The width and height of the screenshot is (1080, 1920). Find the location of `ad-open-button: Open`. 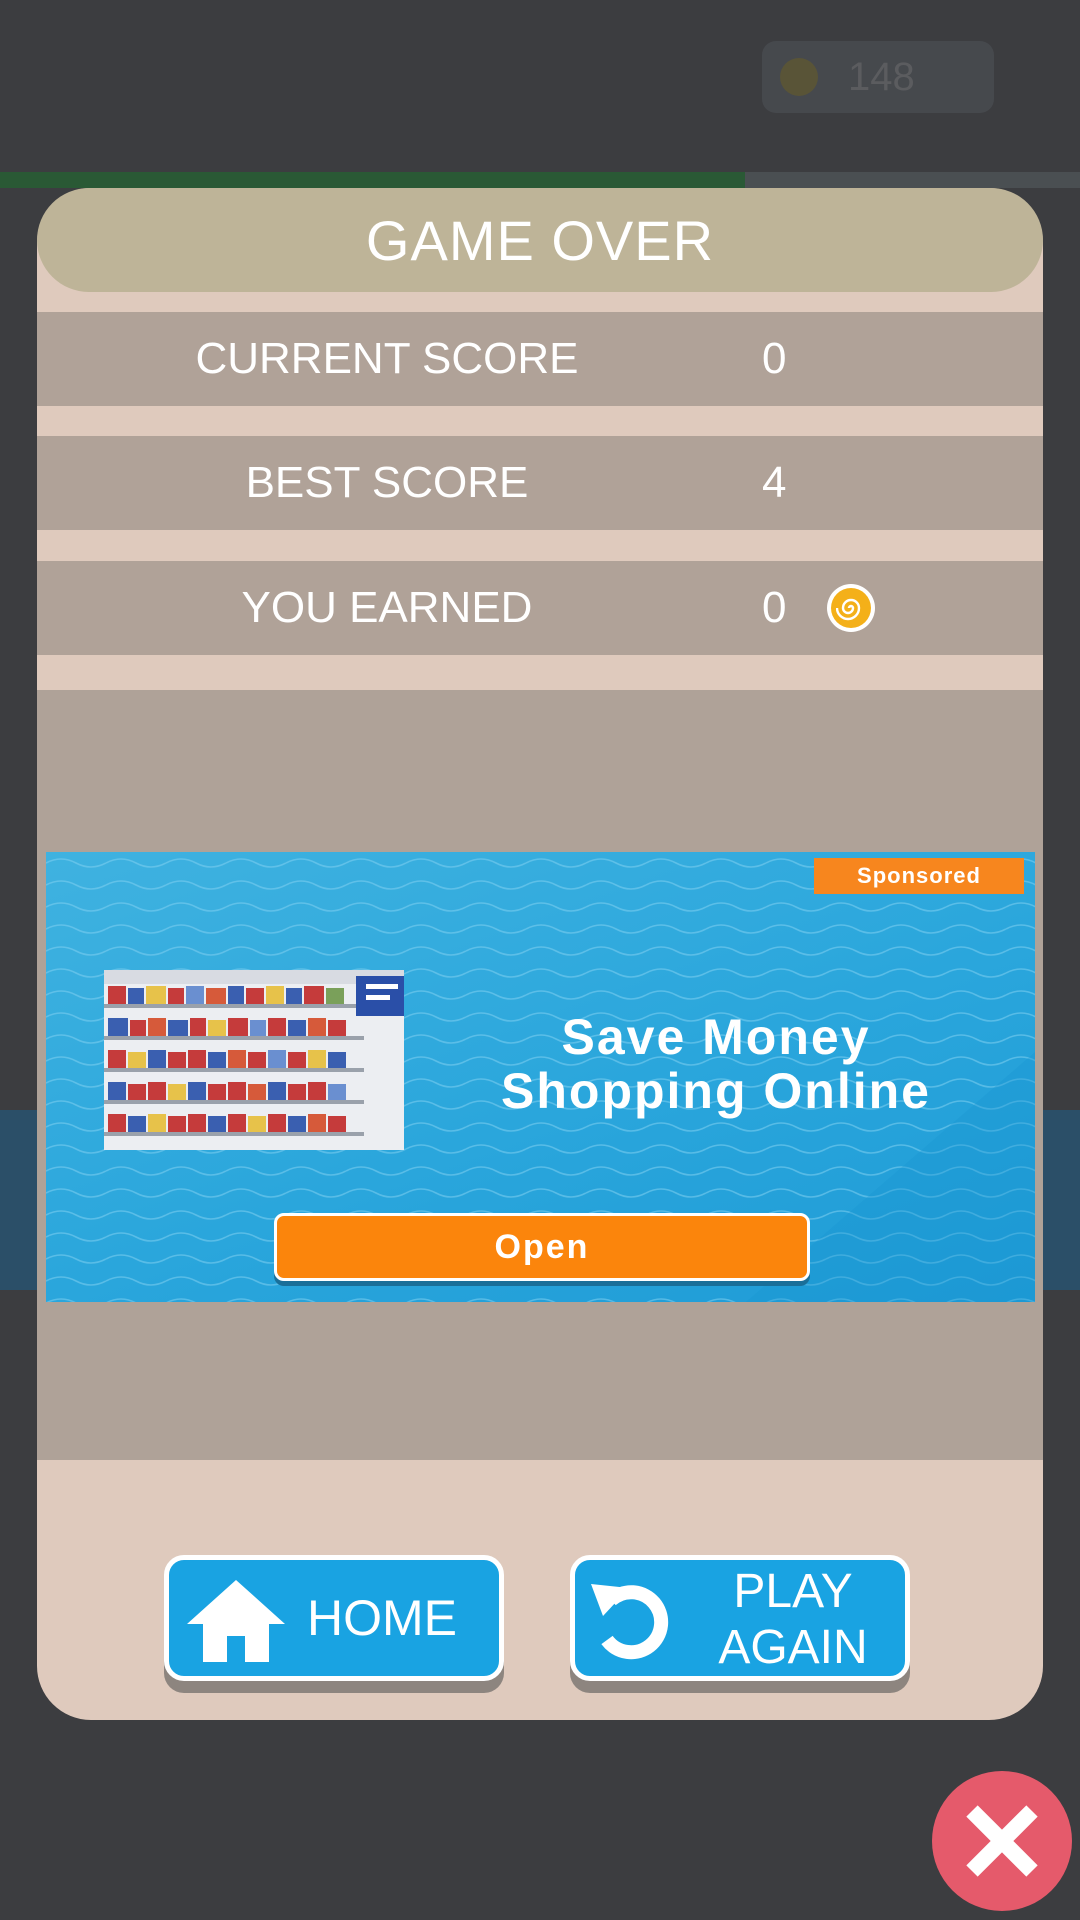

ad-open-button: Open is located at coordinates (542, 1247).